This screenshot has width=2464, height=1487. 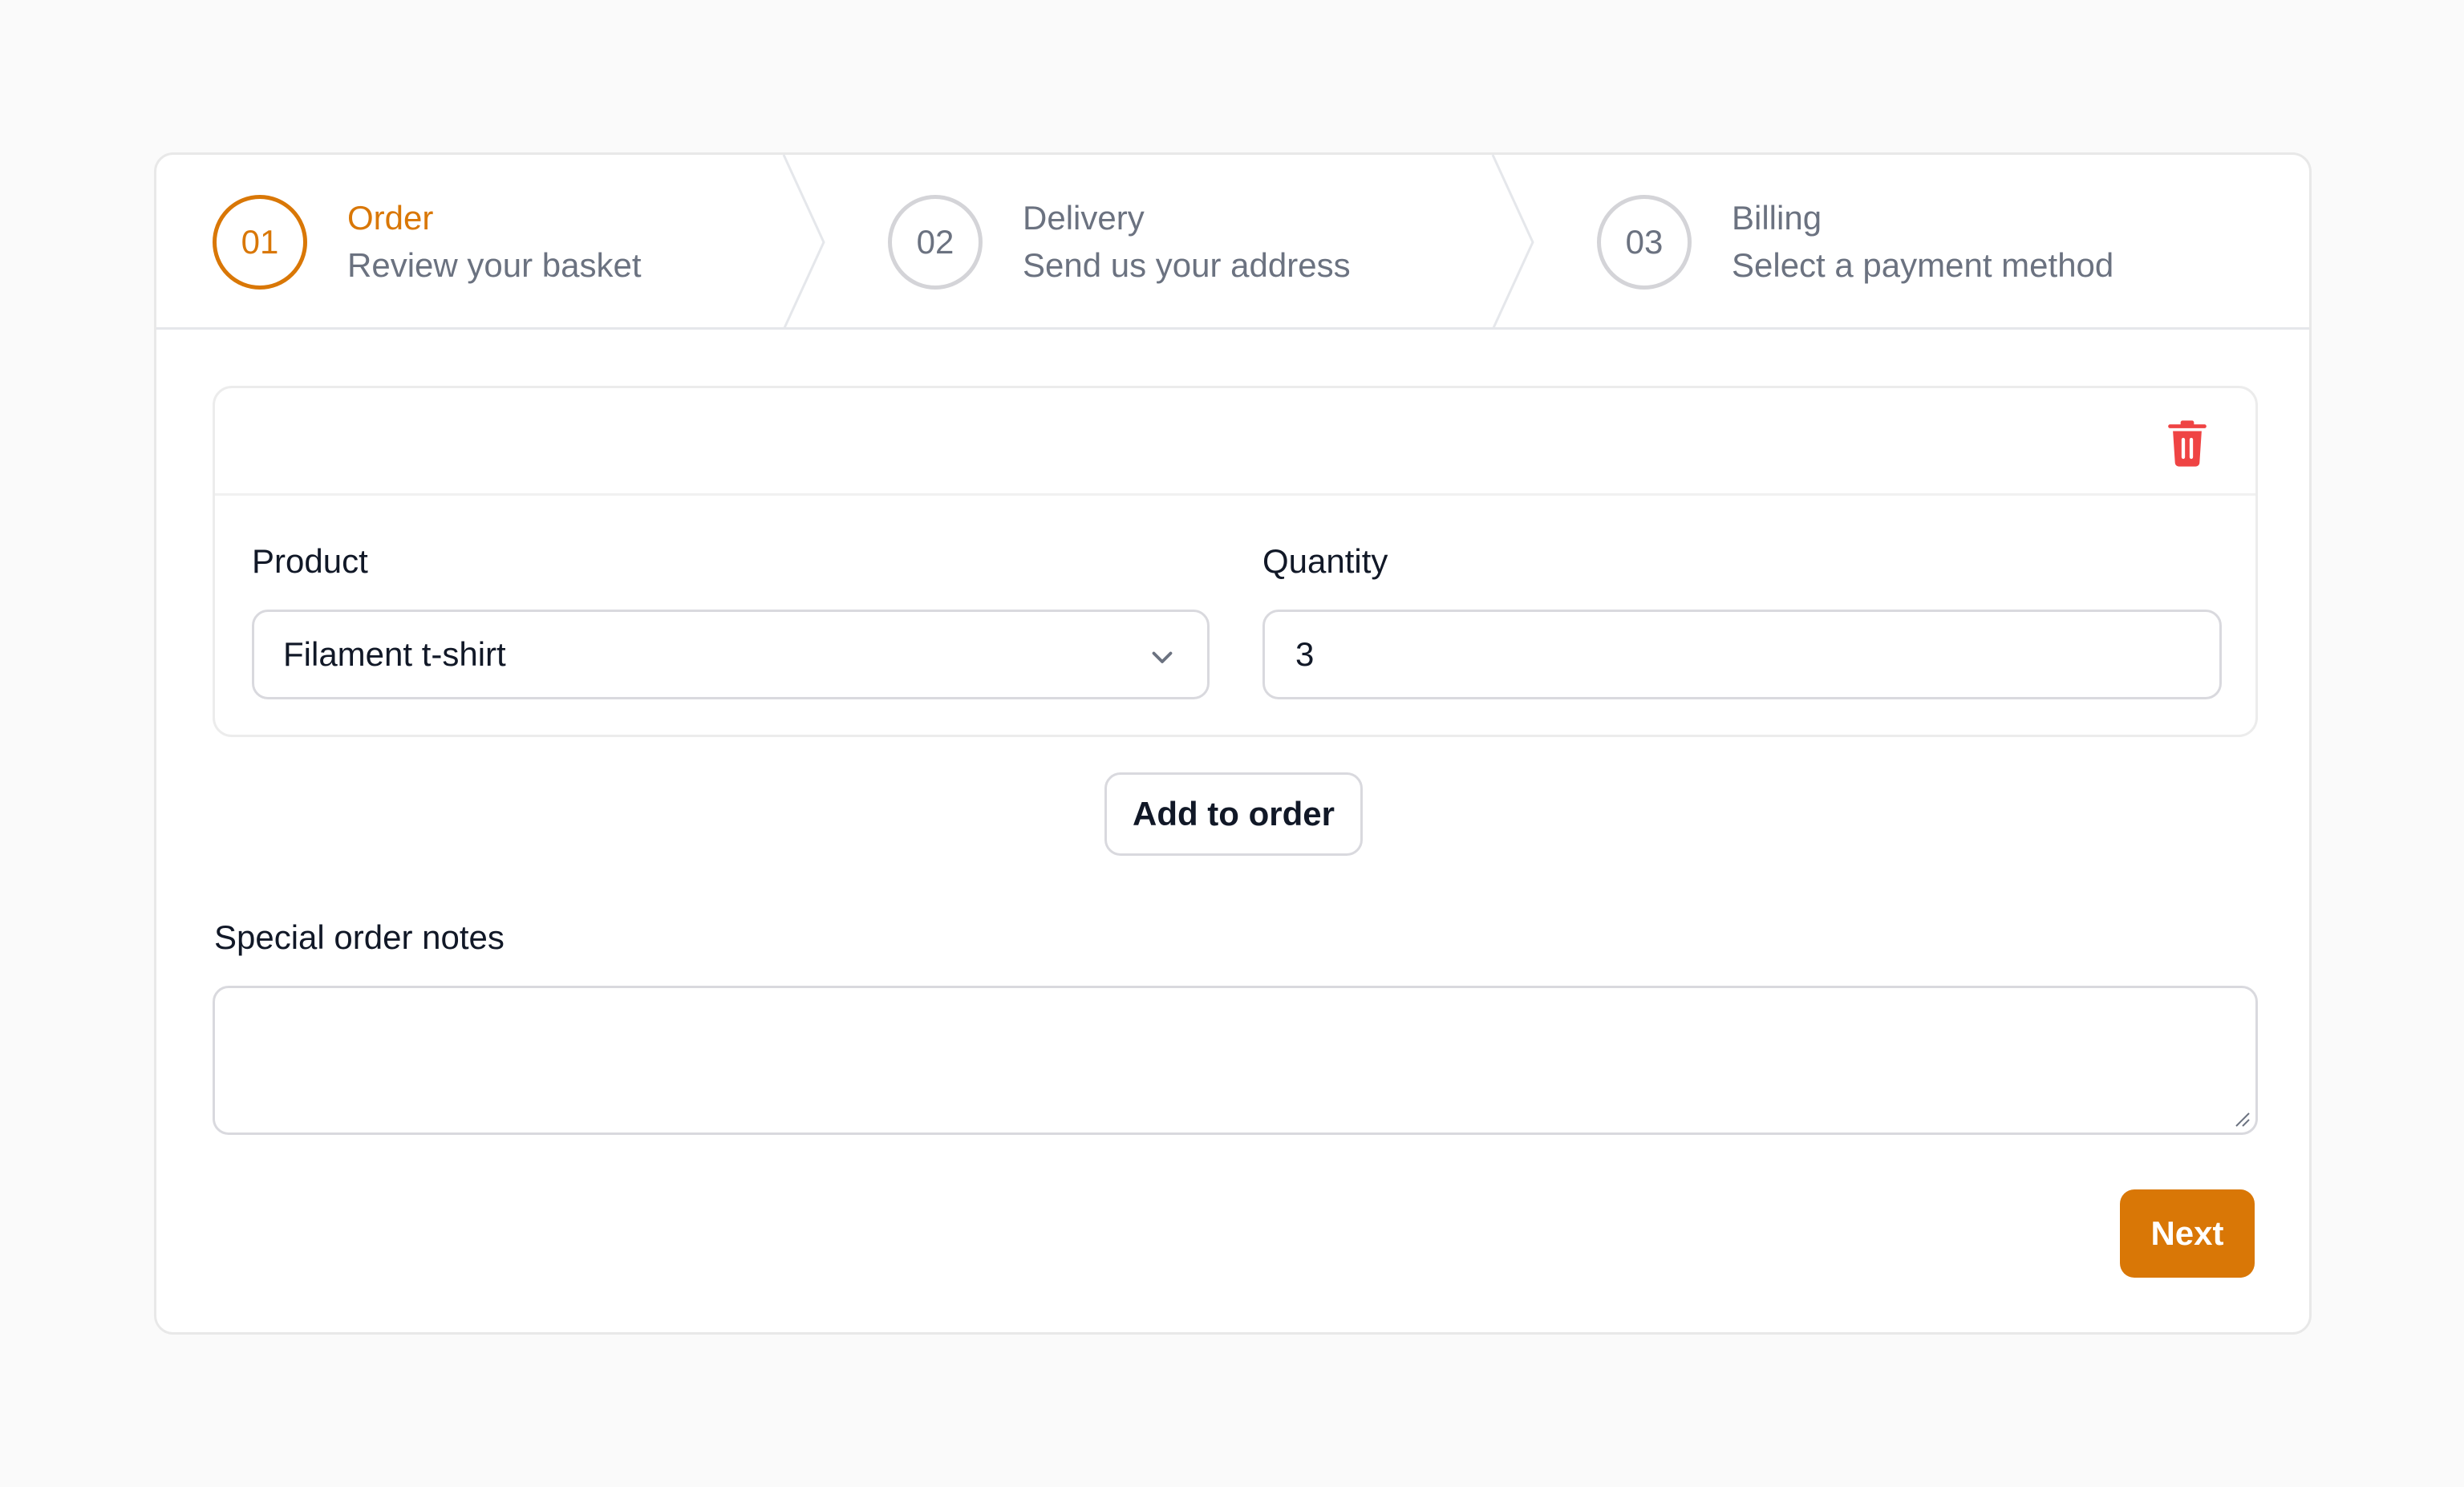 What do you see at coordinates (1084, 218) in the screenshot?
I see `step-title: Delivery` at bounding box center [1084, 218].